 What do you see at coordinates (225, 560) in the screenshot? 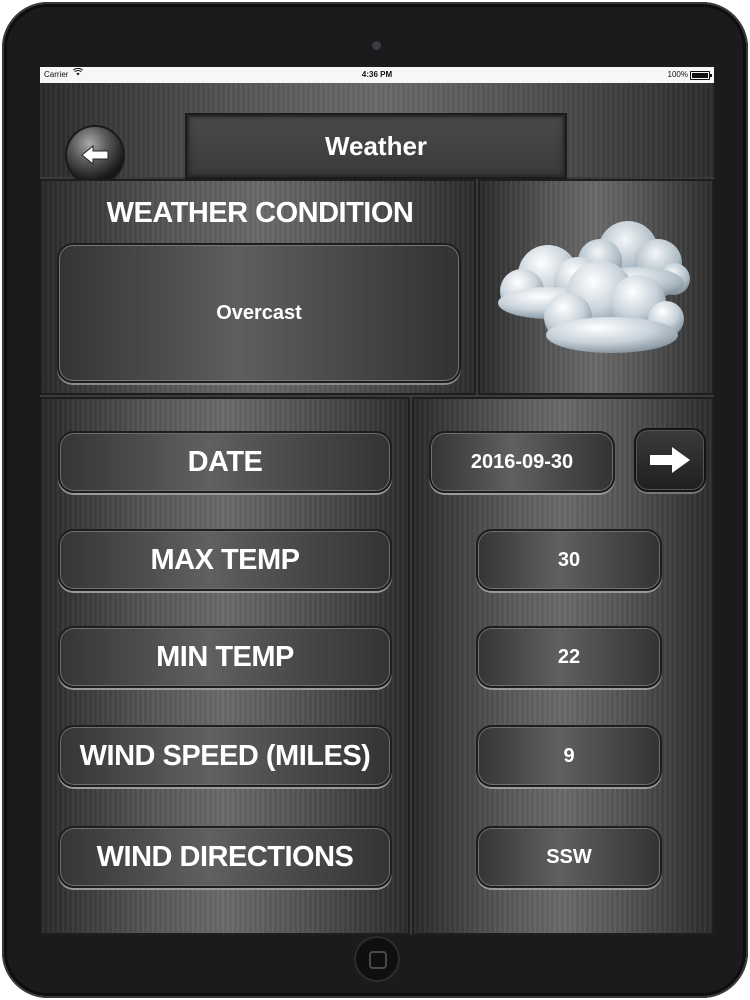
I see `max-temp-label: MAX TEMP` at bounding box center [225, 560].